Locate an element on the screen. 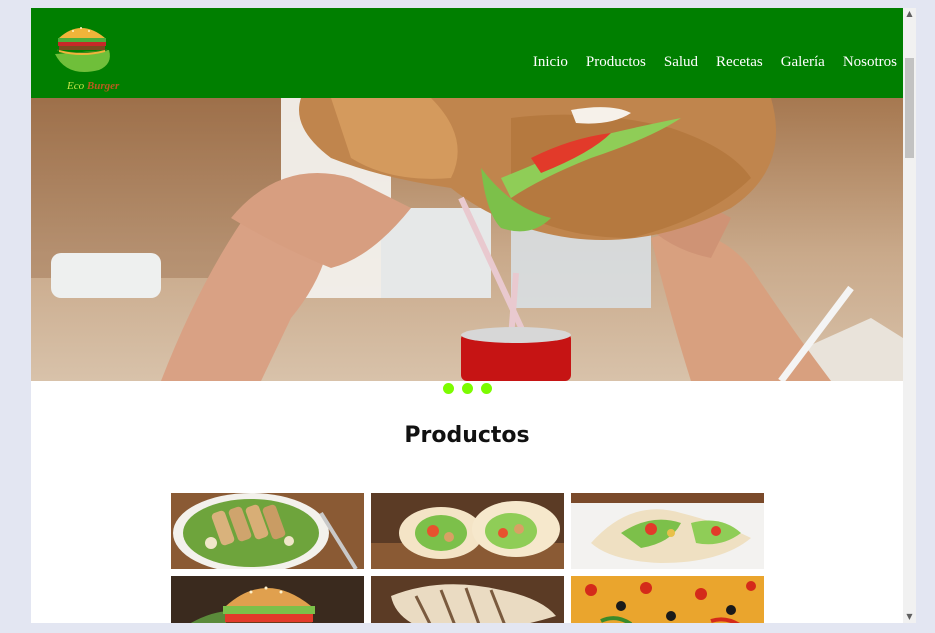  product-tile-veggie-wrap is located at coordinates (667, 531).